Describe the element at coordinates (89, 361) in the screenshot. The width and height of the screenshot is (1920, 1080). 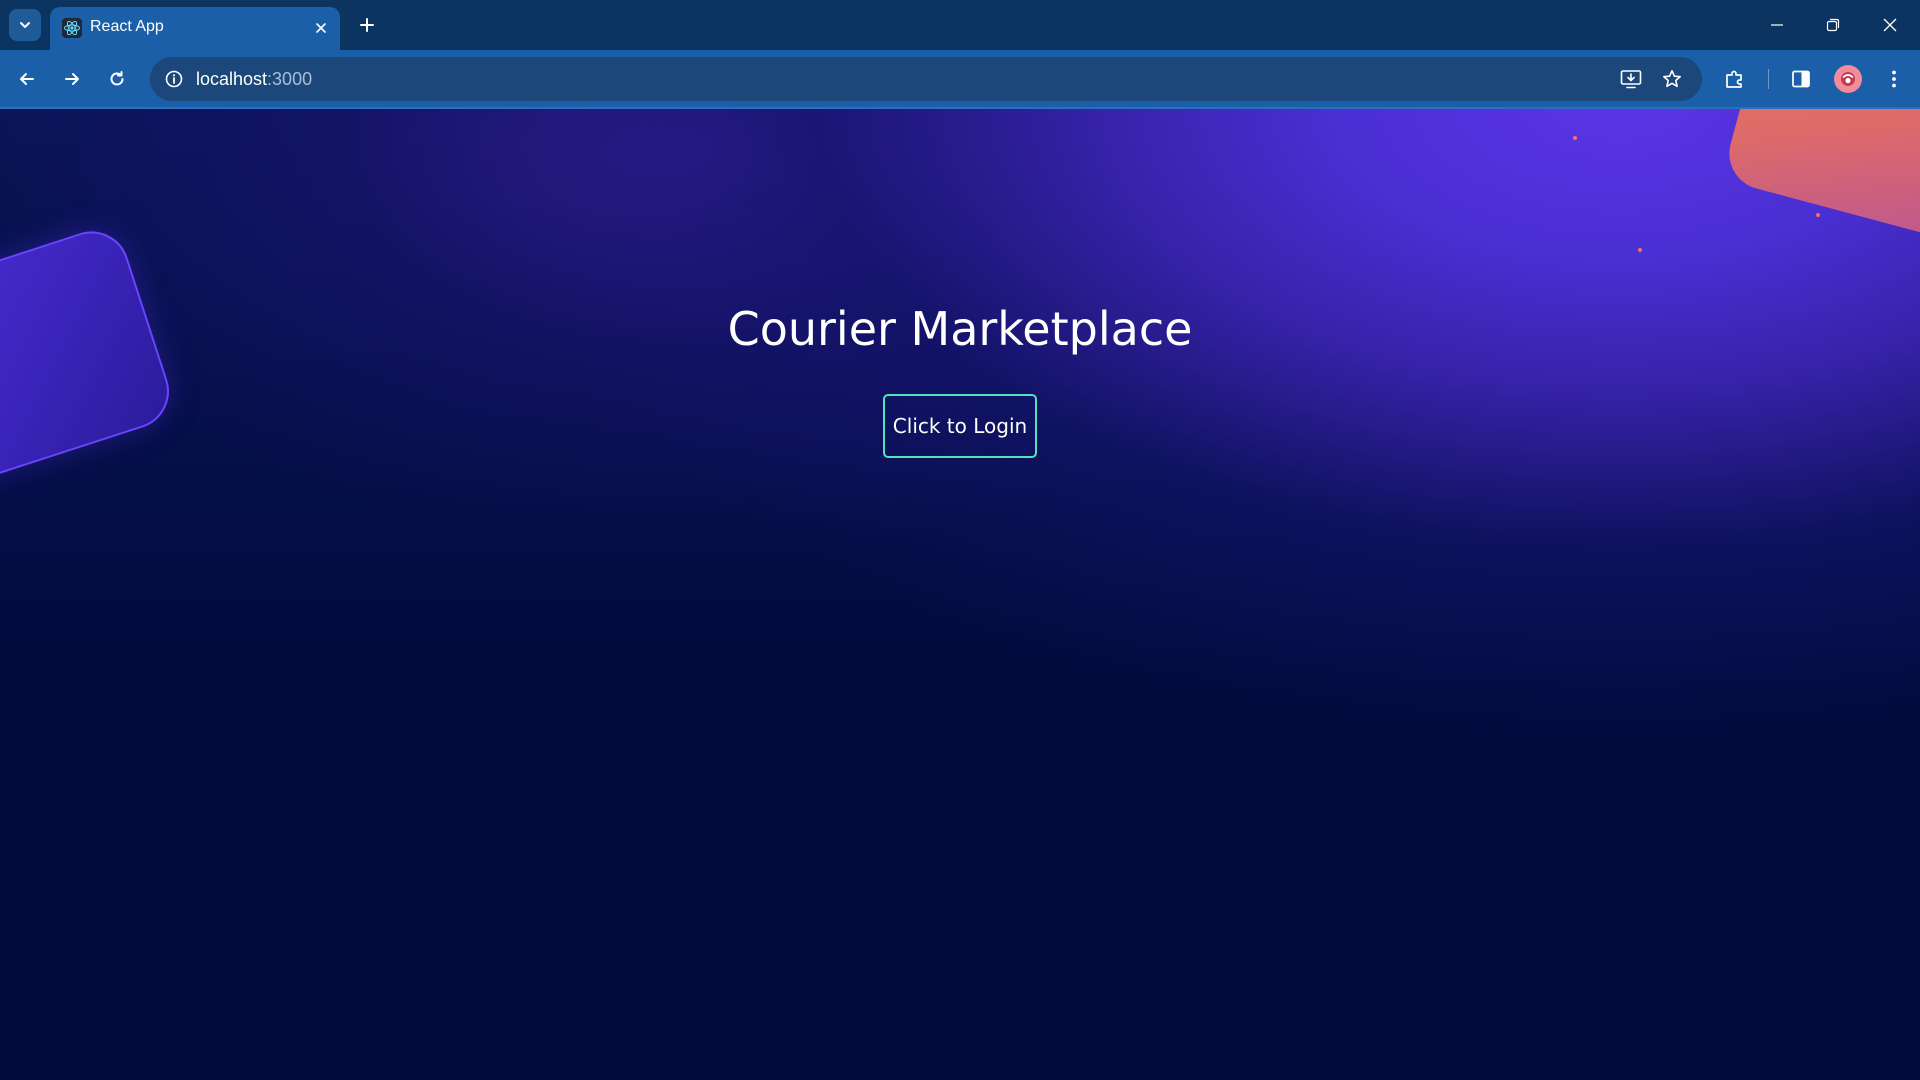
I see `decorative-shape-left` at that location.